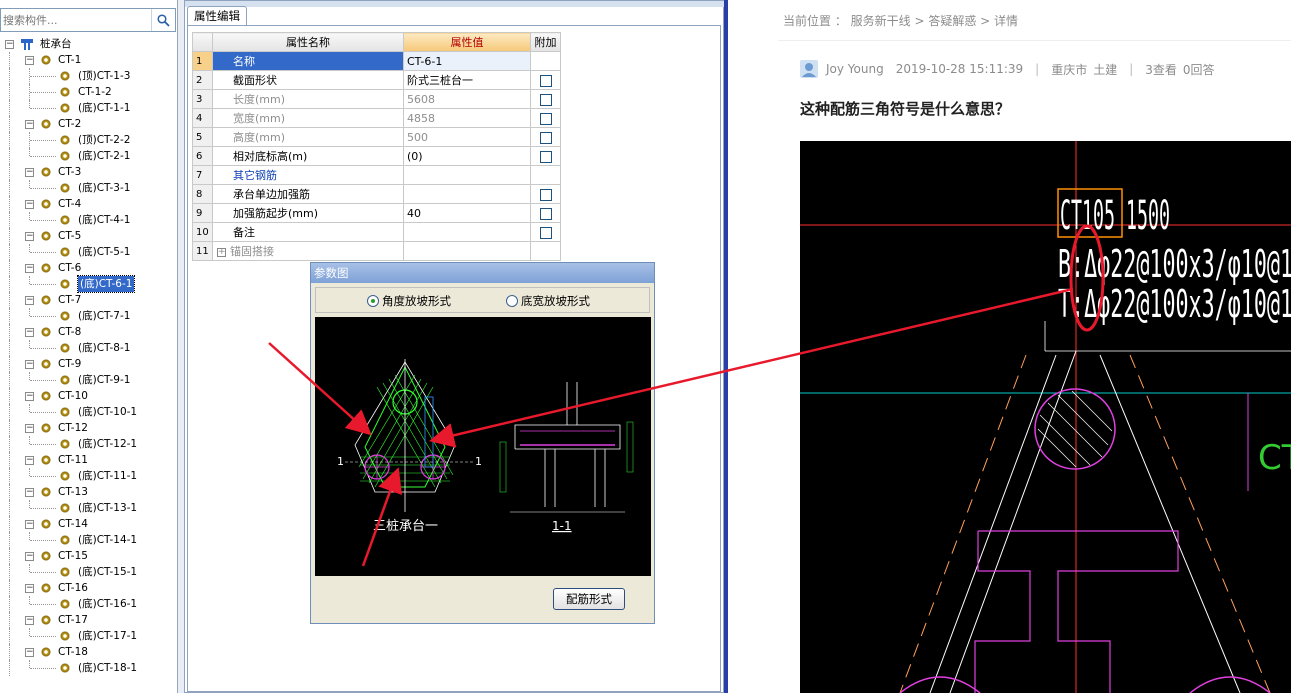  I want to click on tree-group: − CT-9, so click(88, 364).